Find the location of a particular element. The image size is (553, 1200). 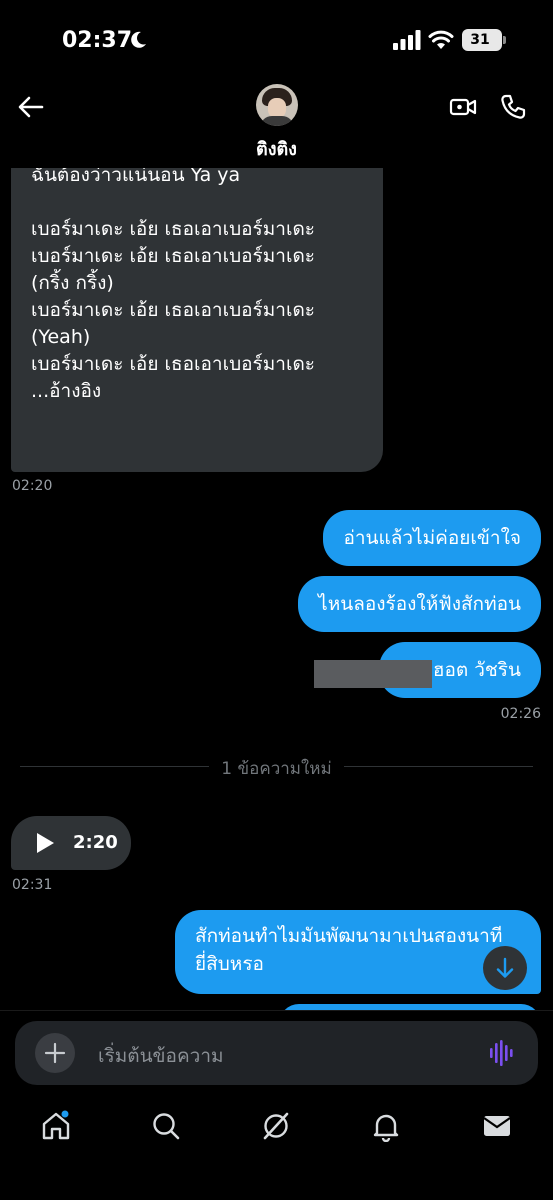

moon-icon is located at coordinates (138, 39).